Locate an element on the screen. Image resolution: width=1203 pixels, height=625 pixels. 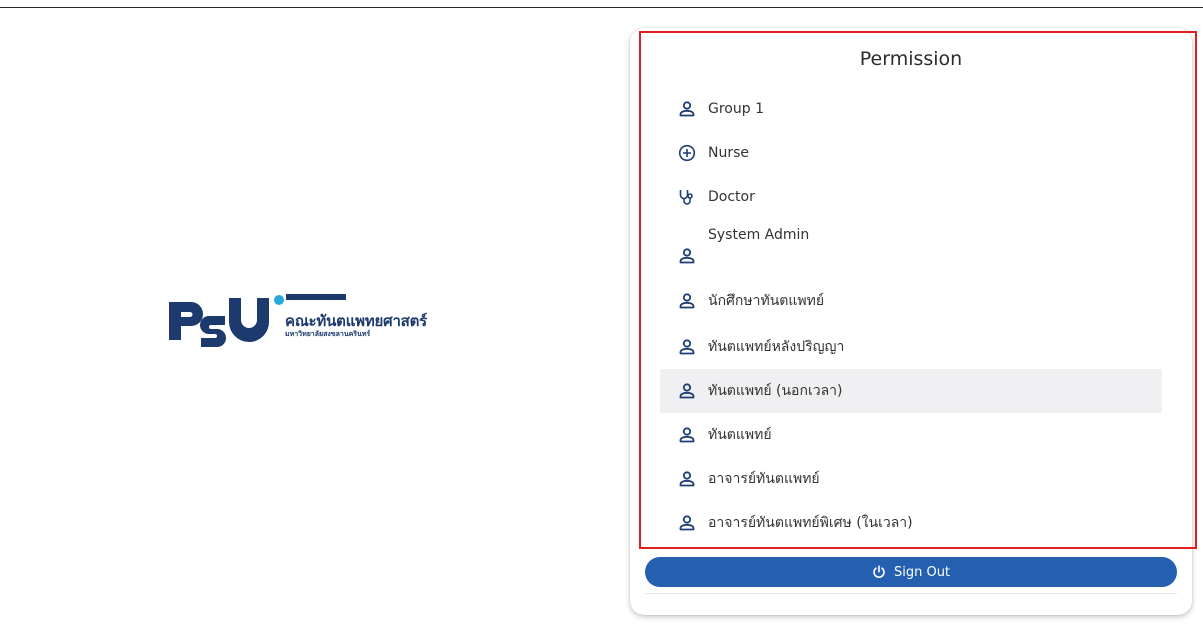
permission-item-dental-instructor: อาจารย์ทันตแพทย์ is located at coordinates (911, 479).